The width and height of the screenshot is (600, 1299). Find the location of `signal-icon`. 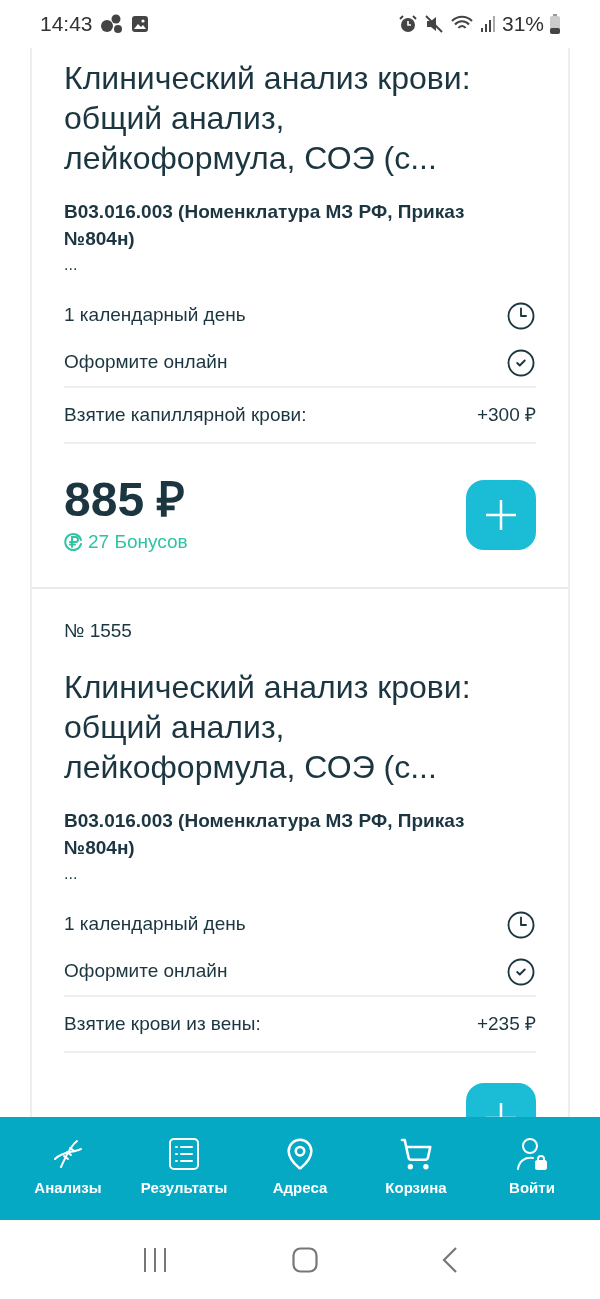

signal-icon is located at coordinates (487, 24).